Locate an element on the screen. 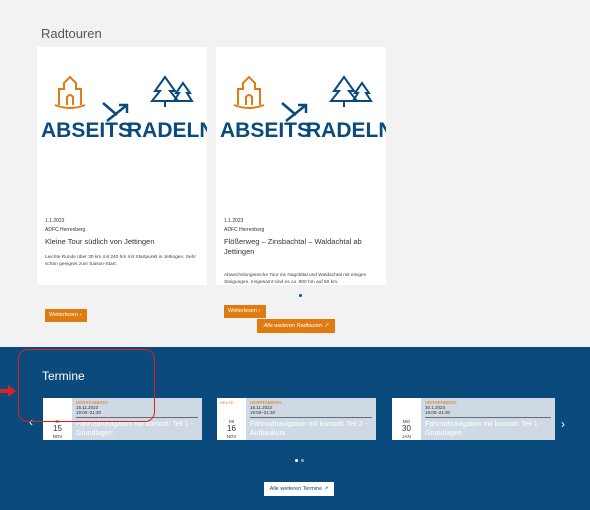 This screenshot has height=510, width=590. arrow-right-icon is located at coordinates (8, 391).